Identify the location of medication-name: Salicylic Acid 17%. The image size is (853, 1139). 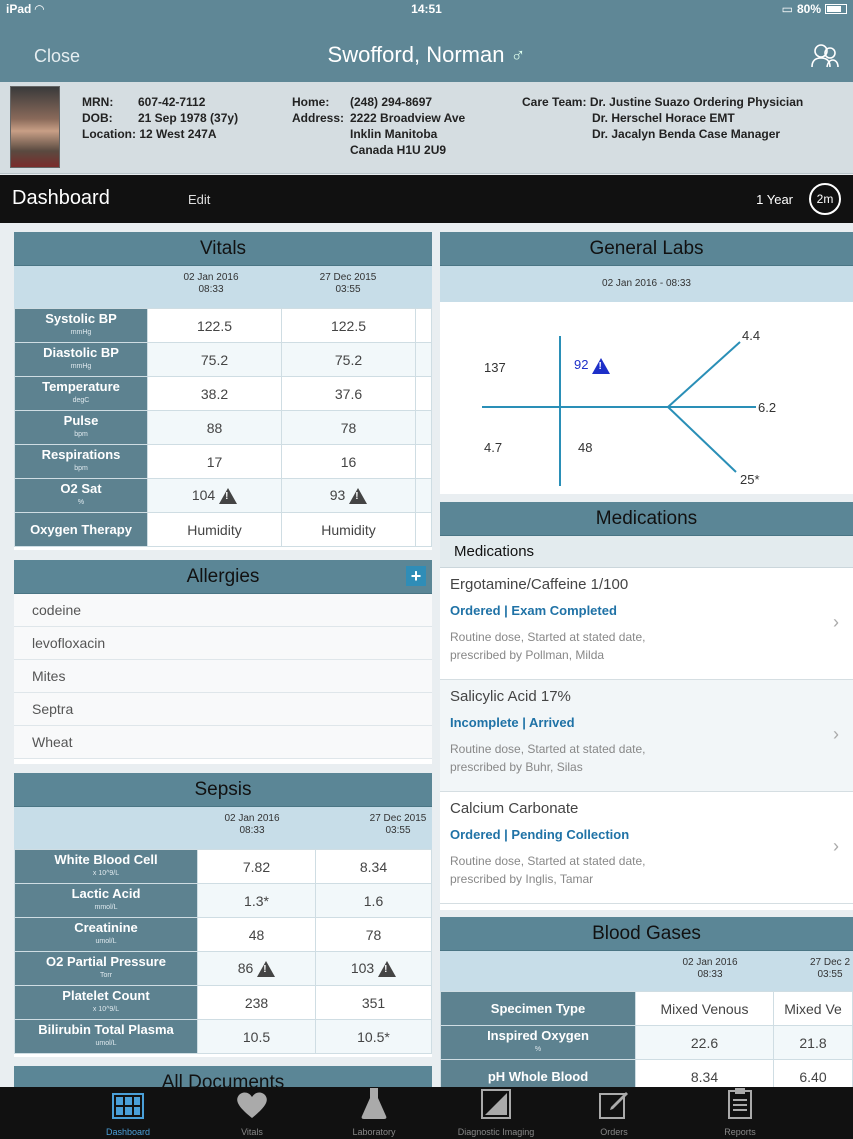
(510, 696).